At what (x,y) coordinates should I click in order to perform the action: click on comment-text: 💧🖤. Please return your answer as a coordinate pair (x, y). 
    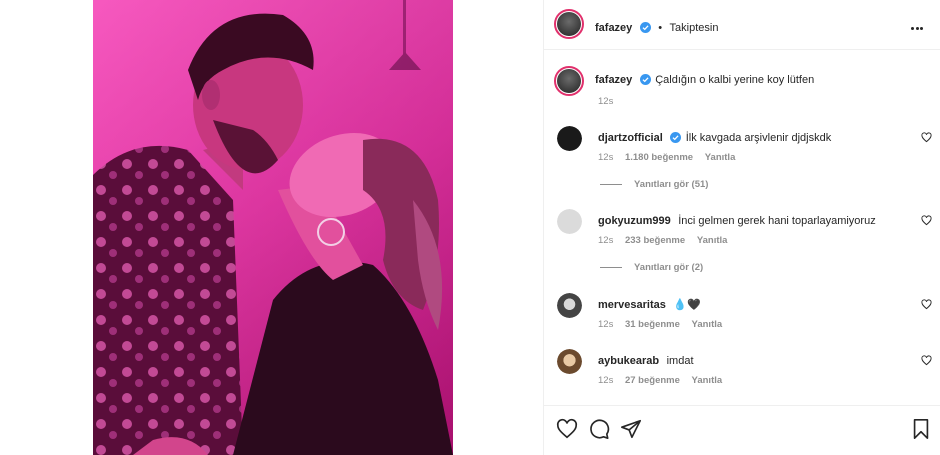
    Looking at the image, I should click on (687, 305).